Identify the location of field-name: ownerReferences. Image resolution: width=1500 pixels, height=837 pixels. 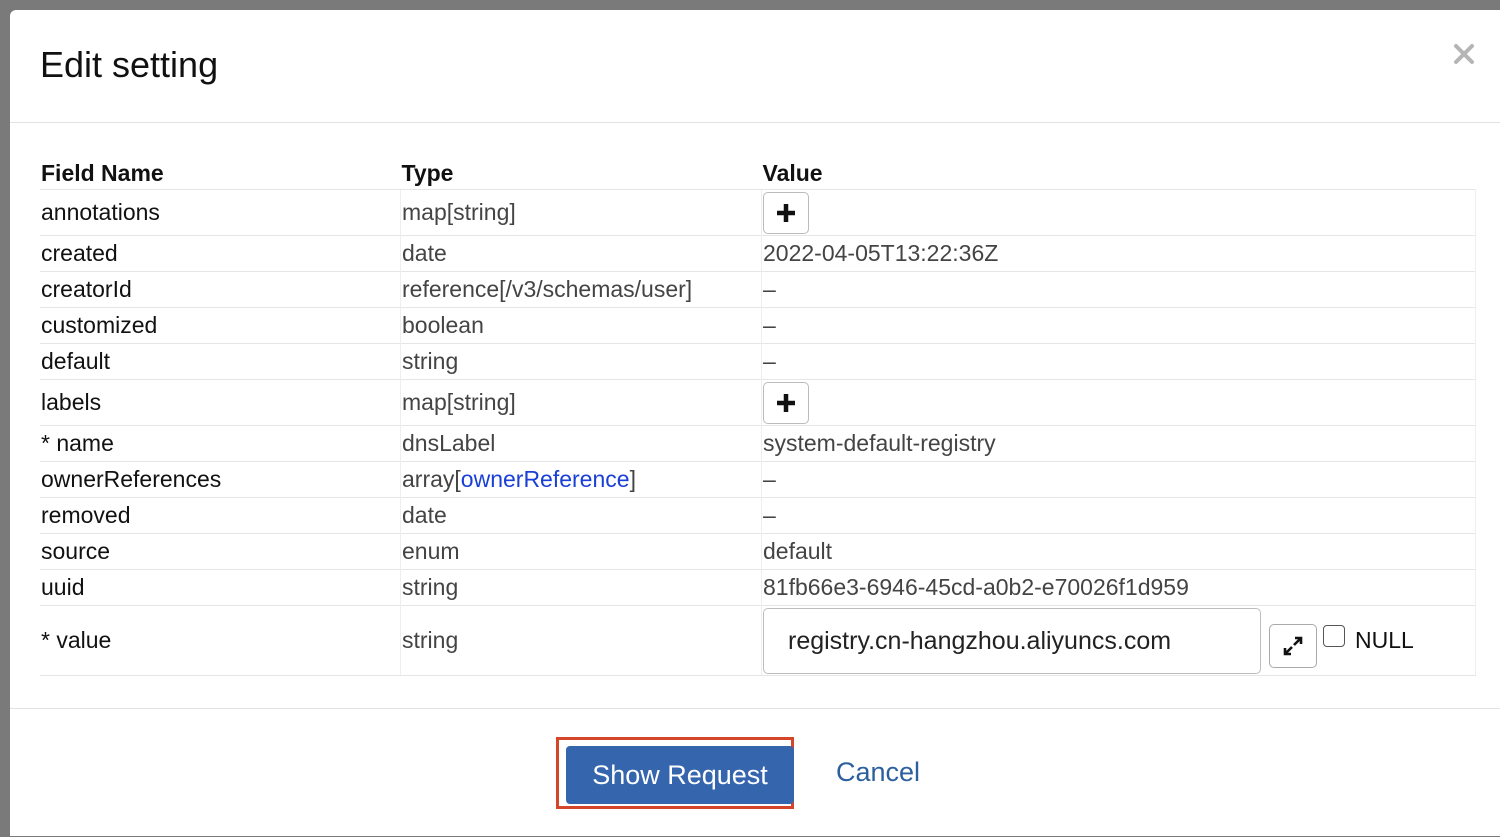
(220, 479).